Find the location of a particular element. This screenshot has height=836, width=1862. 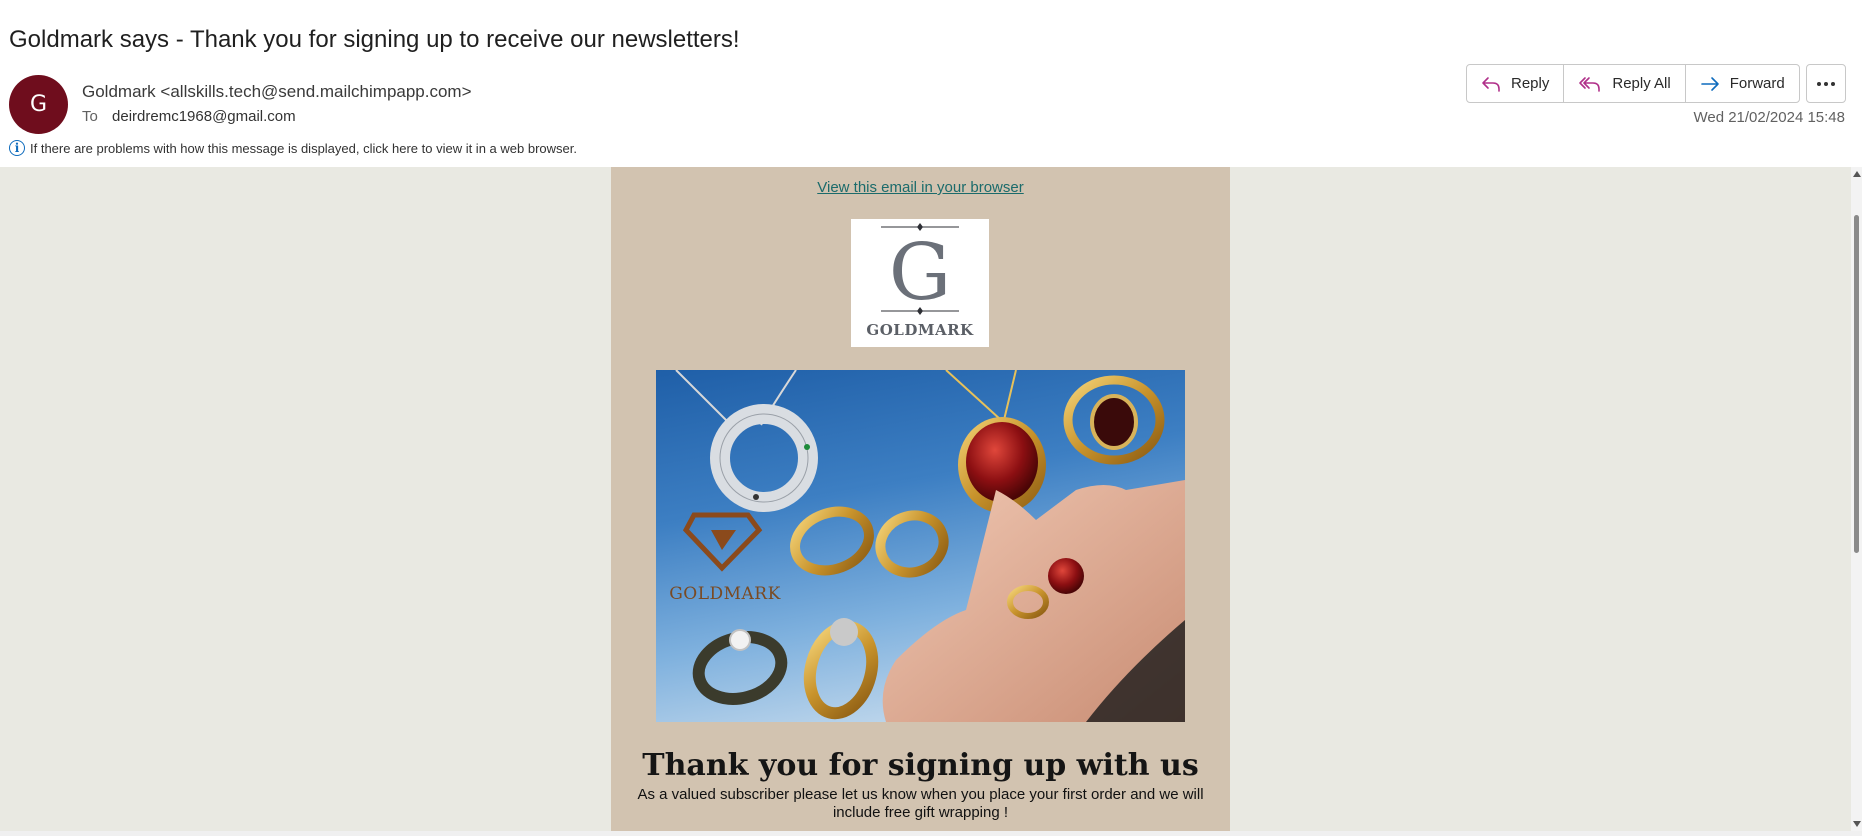

info-icon: i is located at coordinates (17, 148).